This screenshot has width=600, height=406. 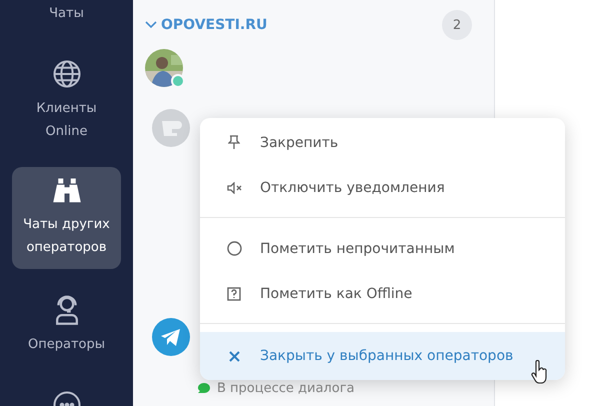 I want to click on menu-item: Закрепить, so click(x=382, y=142).